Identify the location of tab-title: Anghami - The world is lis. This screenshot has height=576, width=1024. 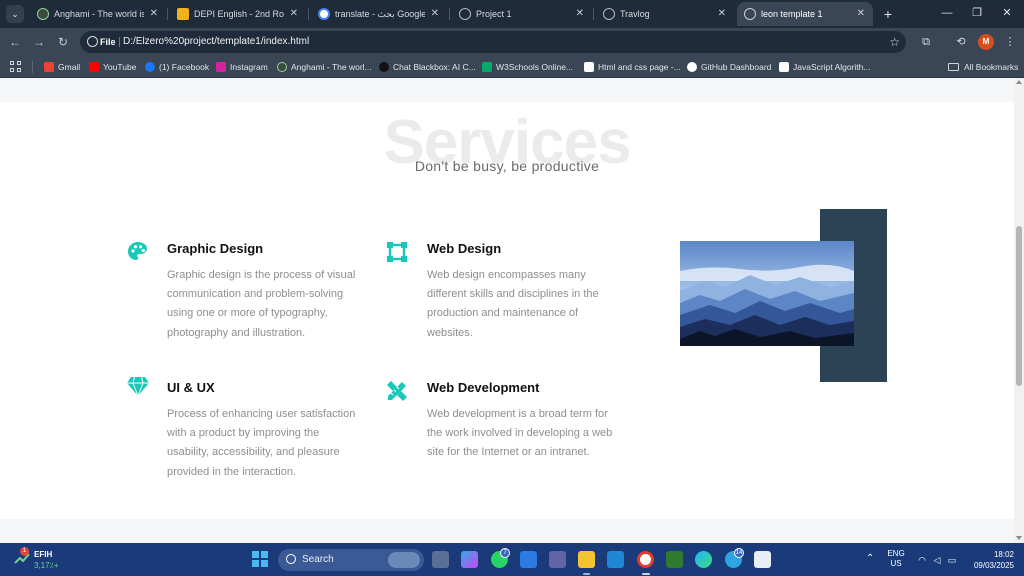
(99, 14).